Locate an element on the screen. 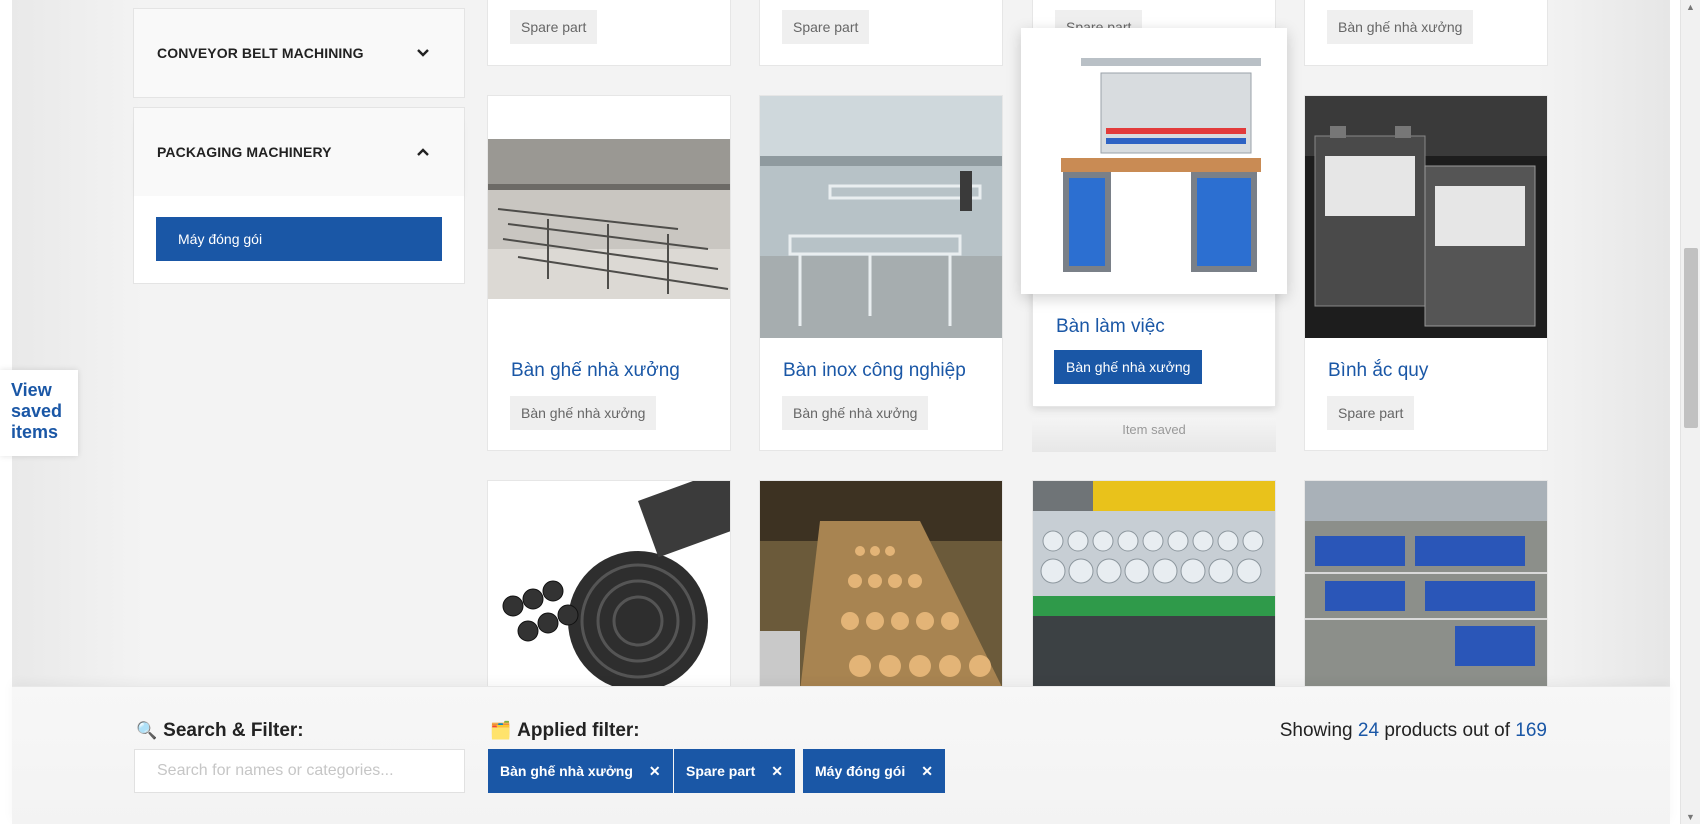  product-image-stainless-table is located at coordinates (881, 217).